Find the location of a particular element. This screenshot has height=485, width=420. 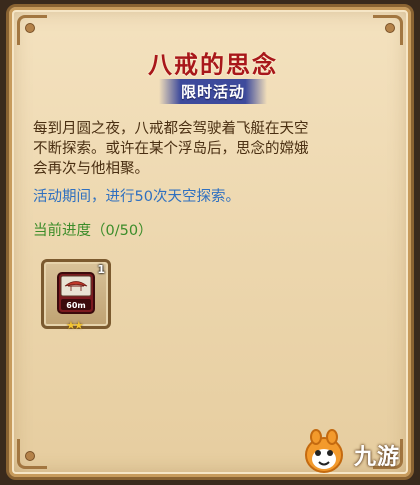

description-line: 不断探索。或许在某个浮岛后，思念的嫦娥 is located at coordinates (171, 149).